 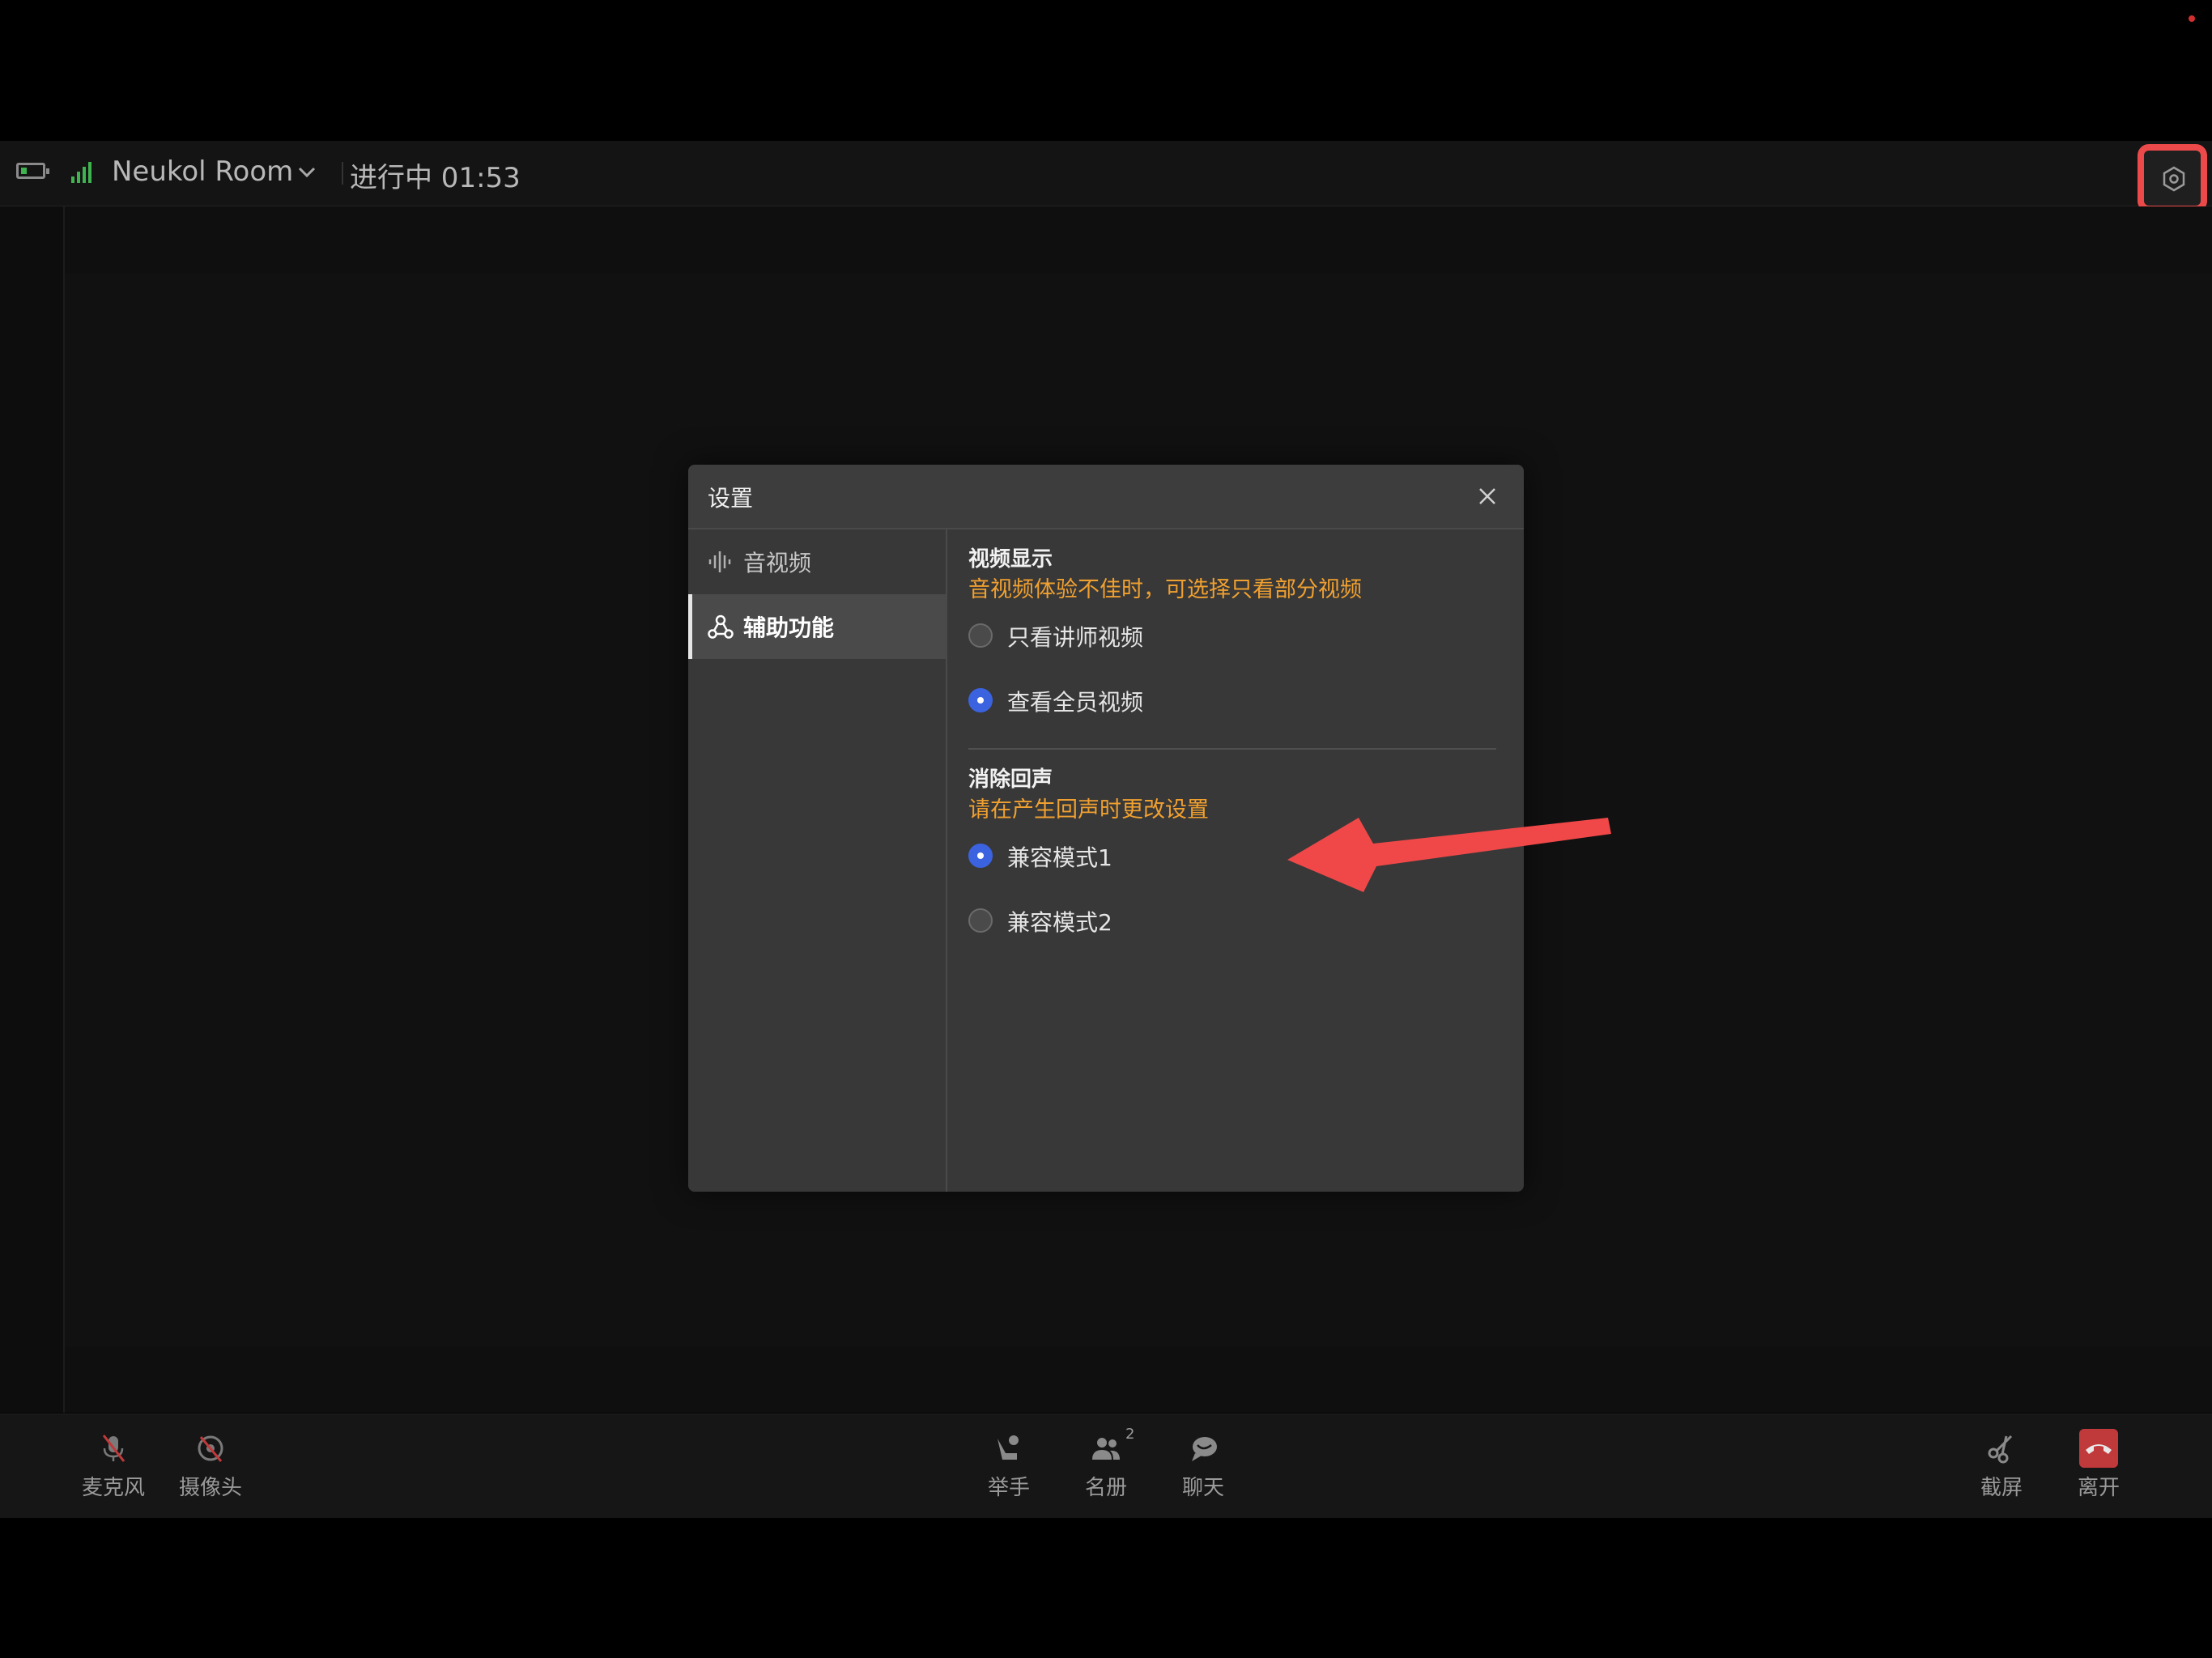 I want to click on room-name: Neukol Room, so click(x=203, y=171).